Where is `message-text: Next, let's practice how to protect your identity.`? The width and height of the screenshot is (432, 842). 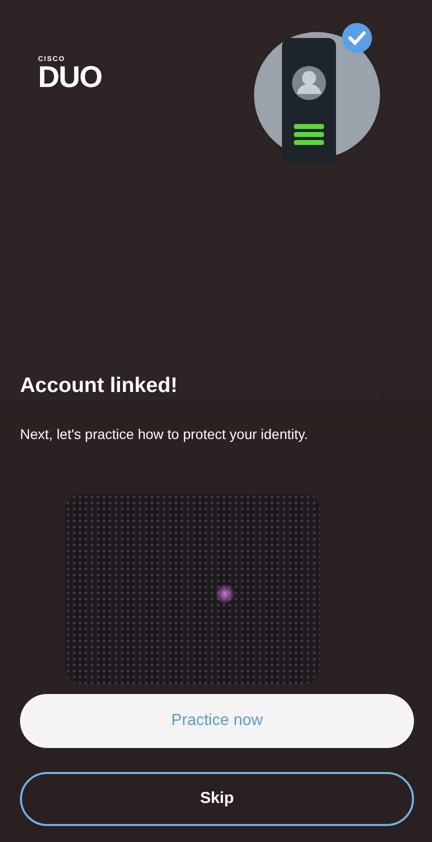
message-text: Next, let's practice how to protect your identity. is located at coordinates (164, 434).